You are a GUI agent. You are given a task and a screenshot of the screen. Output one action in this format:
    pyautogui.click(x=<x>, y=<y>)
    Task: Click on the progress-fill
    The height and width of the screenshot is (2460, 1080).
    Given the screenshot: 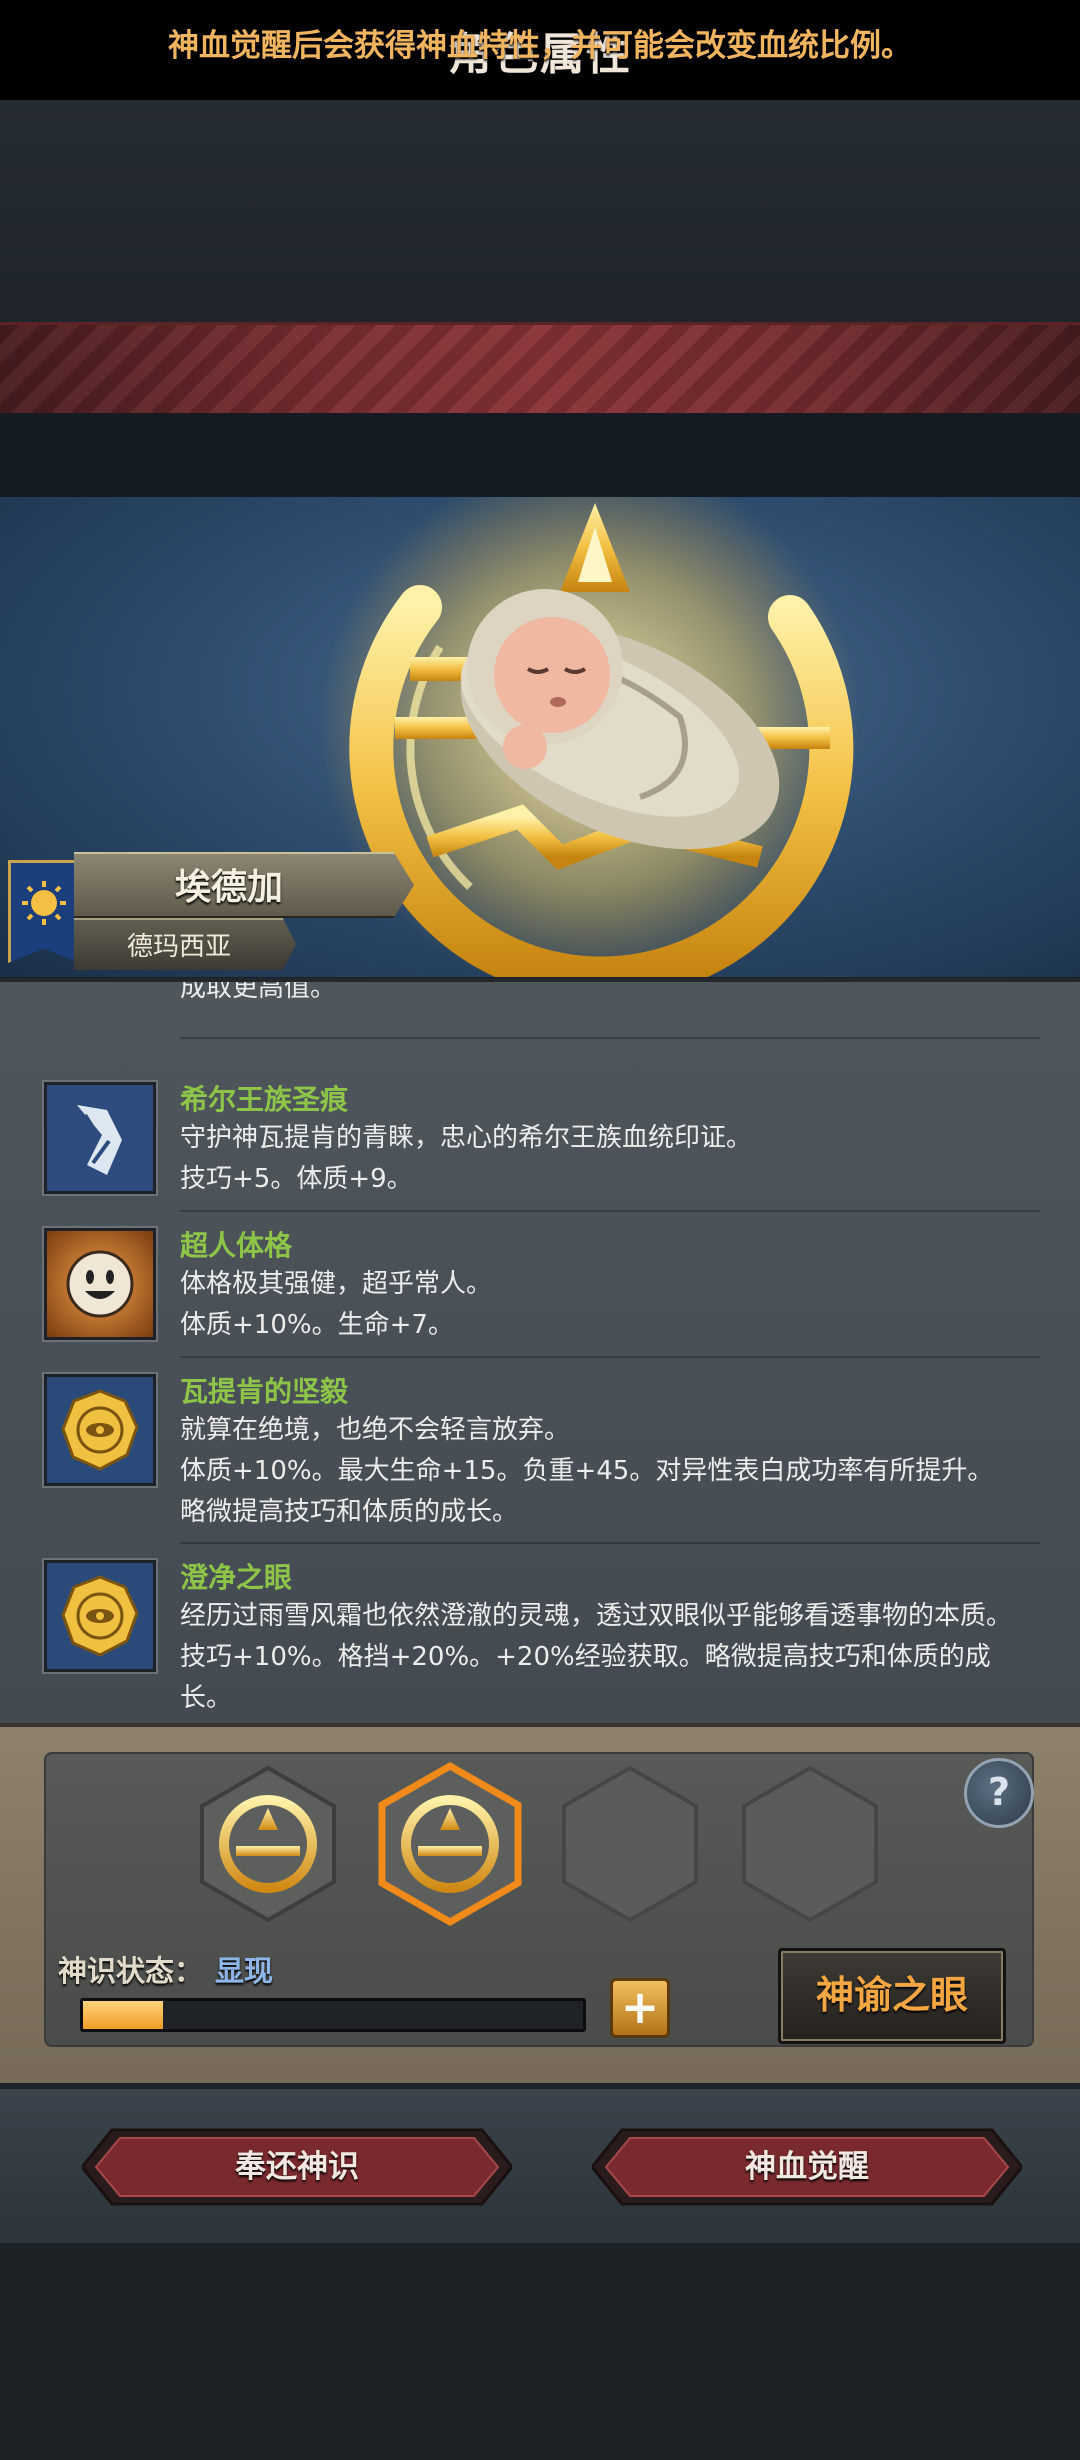 What is the action you would take?
    pyautogui.click(x=123, y=2015)
    